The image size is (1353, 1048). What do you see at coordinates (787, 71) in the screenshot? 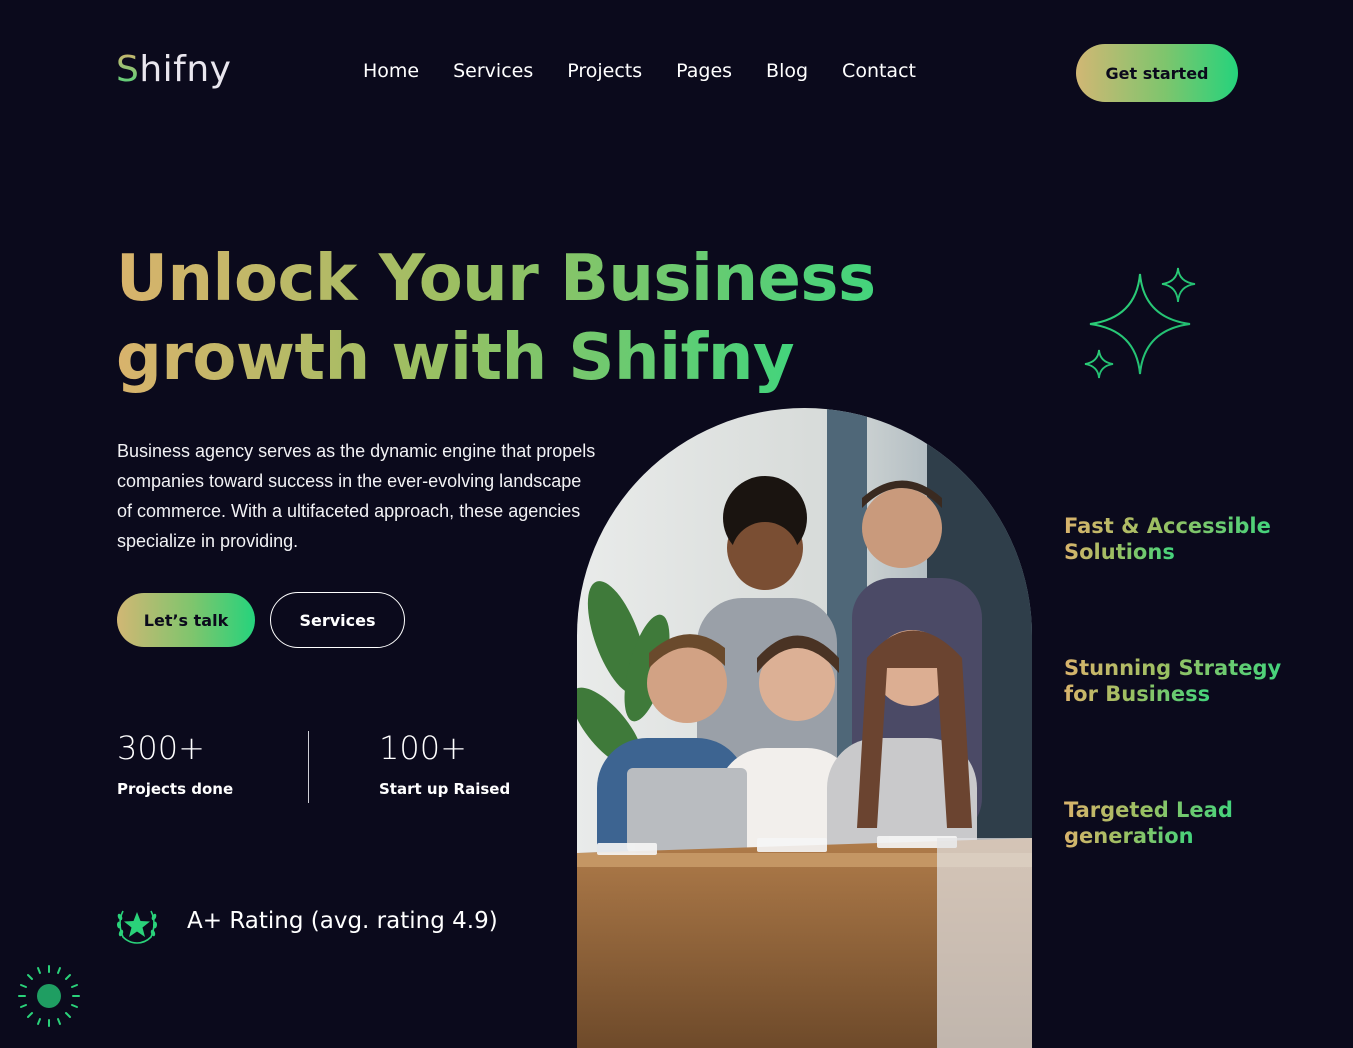
I see `nav-item-blog: Blog` at bounding box center [787, 71].